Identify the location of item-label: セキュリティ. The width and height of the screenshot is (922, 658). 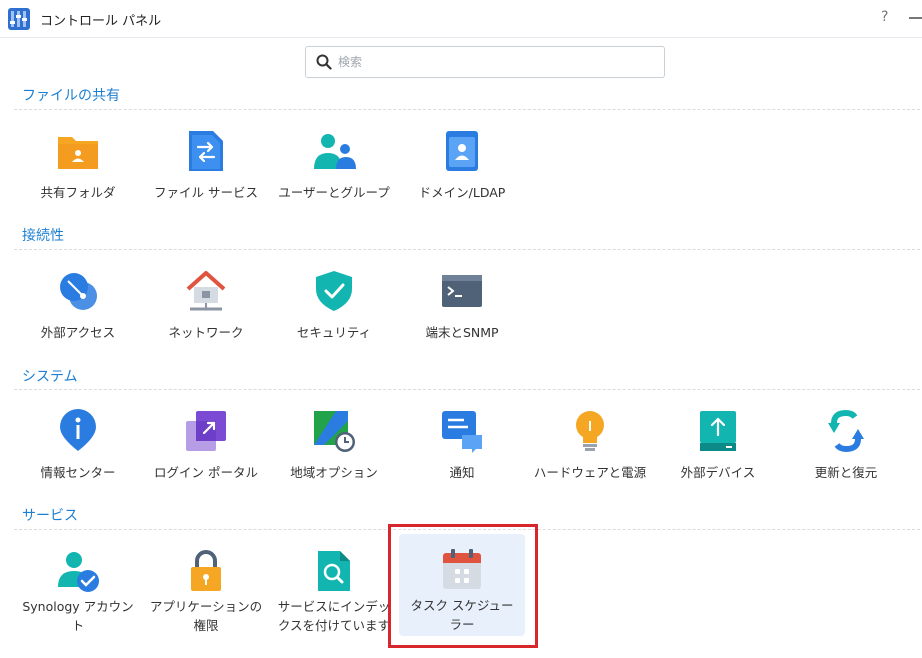
(334, 332).